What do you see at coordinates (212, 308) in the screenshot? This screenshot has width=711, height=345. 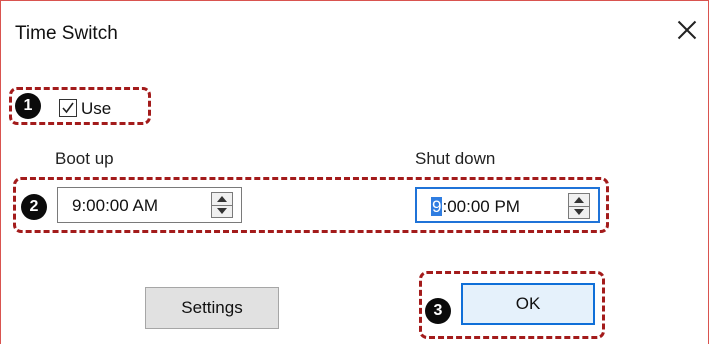 I see `settings-button: Settings` at bounding box center [212, 308].